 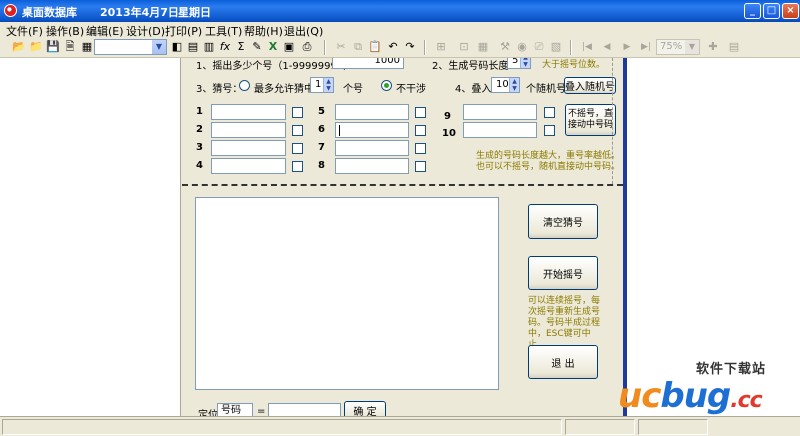 What do you see at coordinates (564, 301) in the screenshot?
I see `draw-note-line: 可以连续摇号，每` at bounding box center [564, 301].